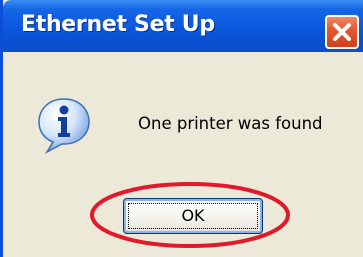  I want to click on window-title: Ethernet Set Up, so click(118, 24).